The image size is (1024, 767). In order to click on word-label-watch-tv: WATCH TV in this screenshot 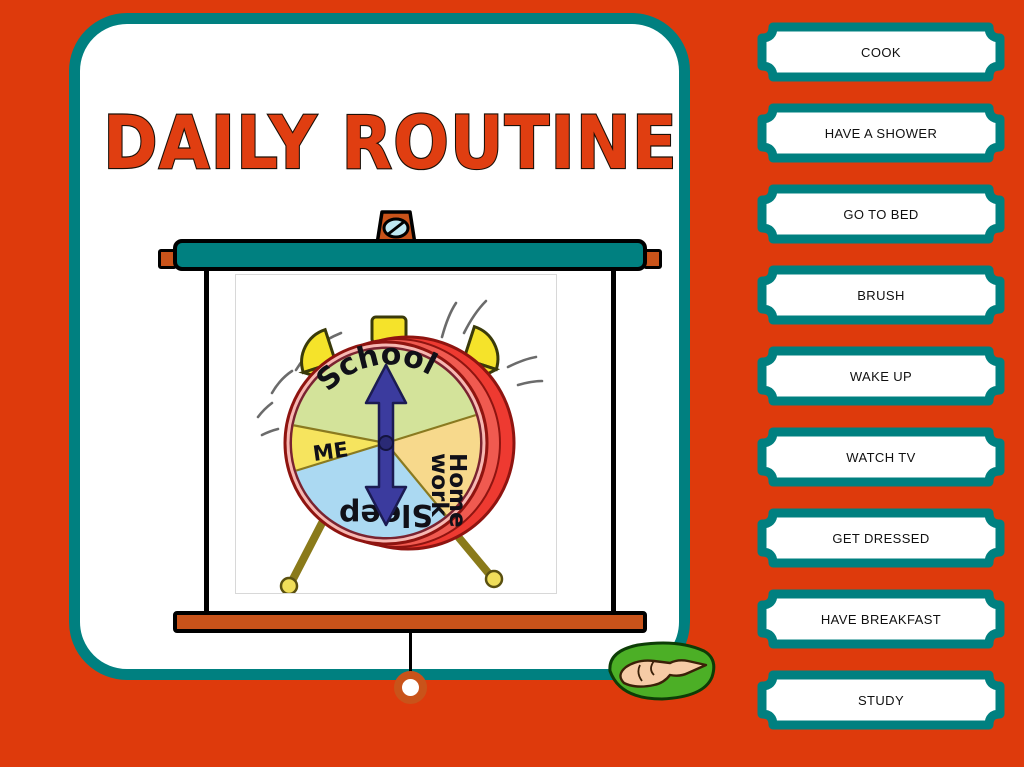, I will do `click(881, 457)`.